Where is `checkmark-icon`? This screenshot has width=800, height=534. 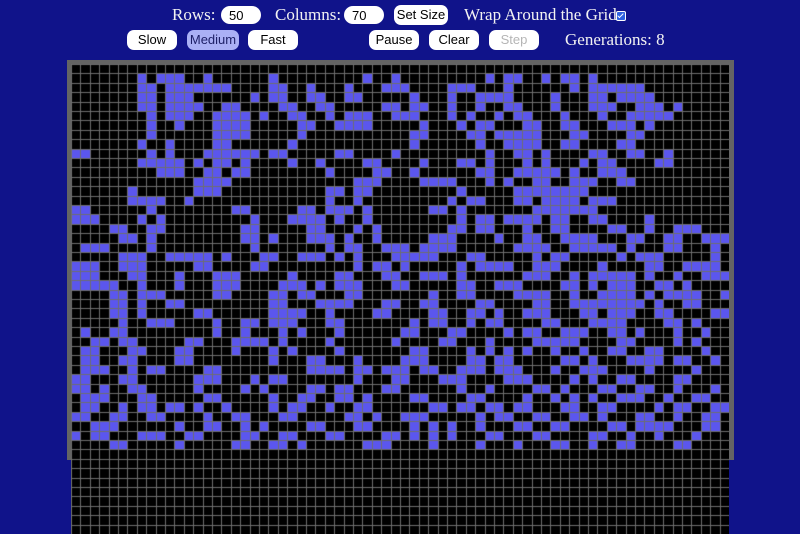
checkmark-icon is located at coordinates (621, 16).